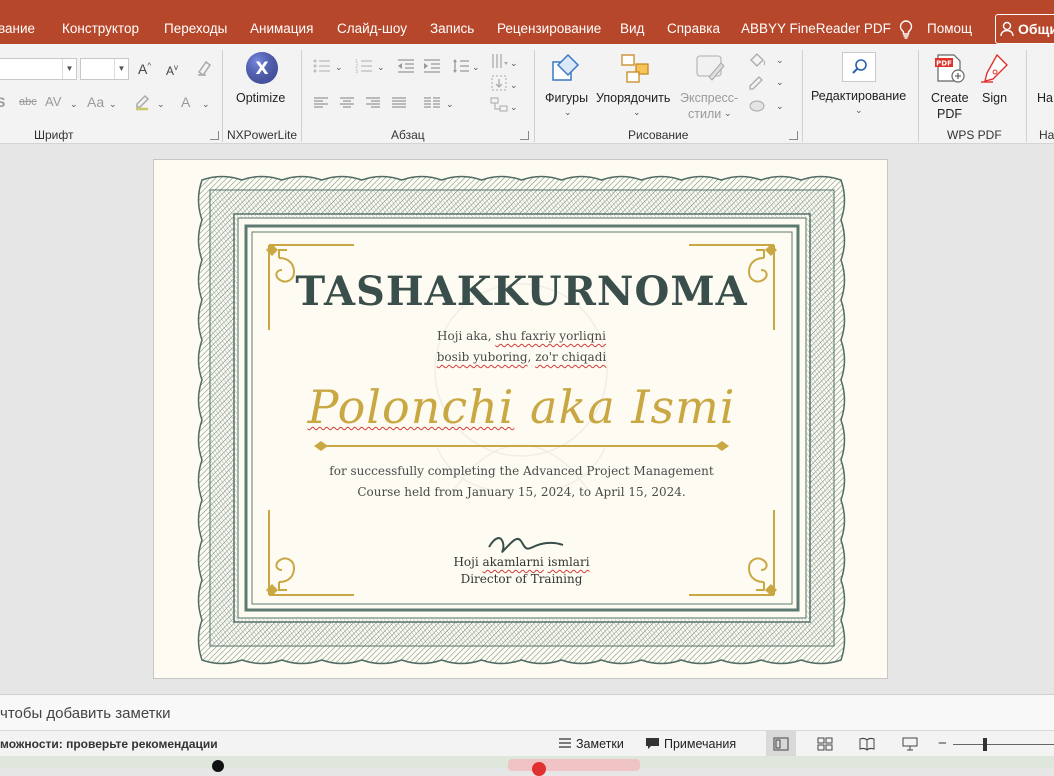  Describe the element at coordinates (195, 28) in the screenshot. I see `tab-transitions: Переходы` at that location.